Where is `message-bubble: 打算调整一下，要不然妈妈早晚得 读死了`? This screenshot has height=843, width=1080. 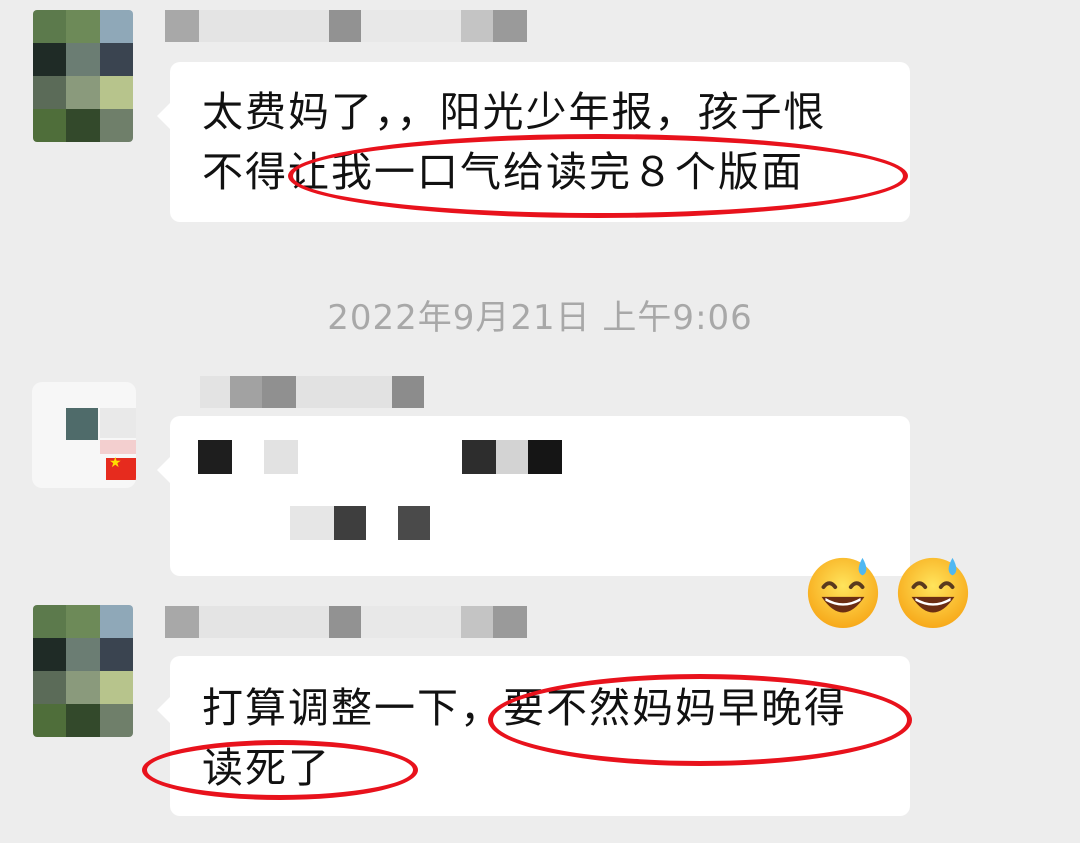
message-bubble: 打算调整一下，要不然妈妈早晚得 读死了 is located at coordinates (533, 736).